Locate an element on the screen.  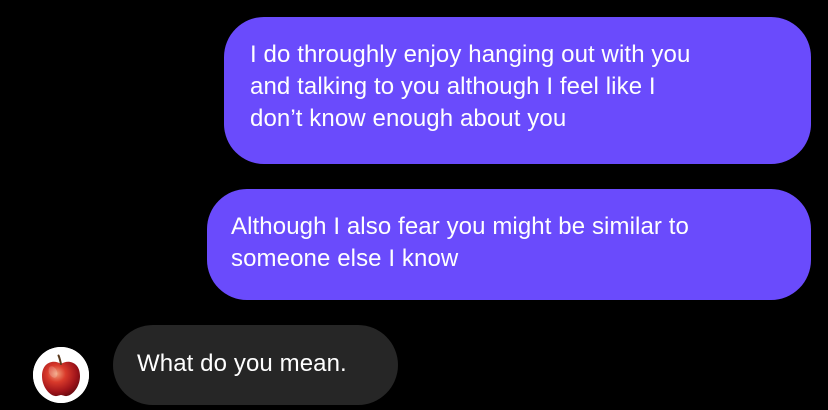
avatar is located at coordinates (61, 375).